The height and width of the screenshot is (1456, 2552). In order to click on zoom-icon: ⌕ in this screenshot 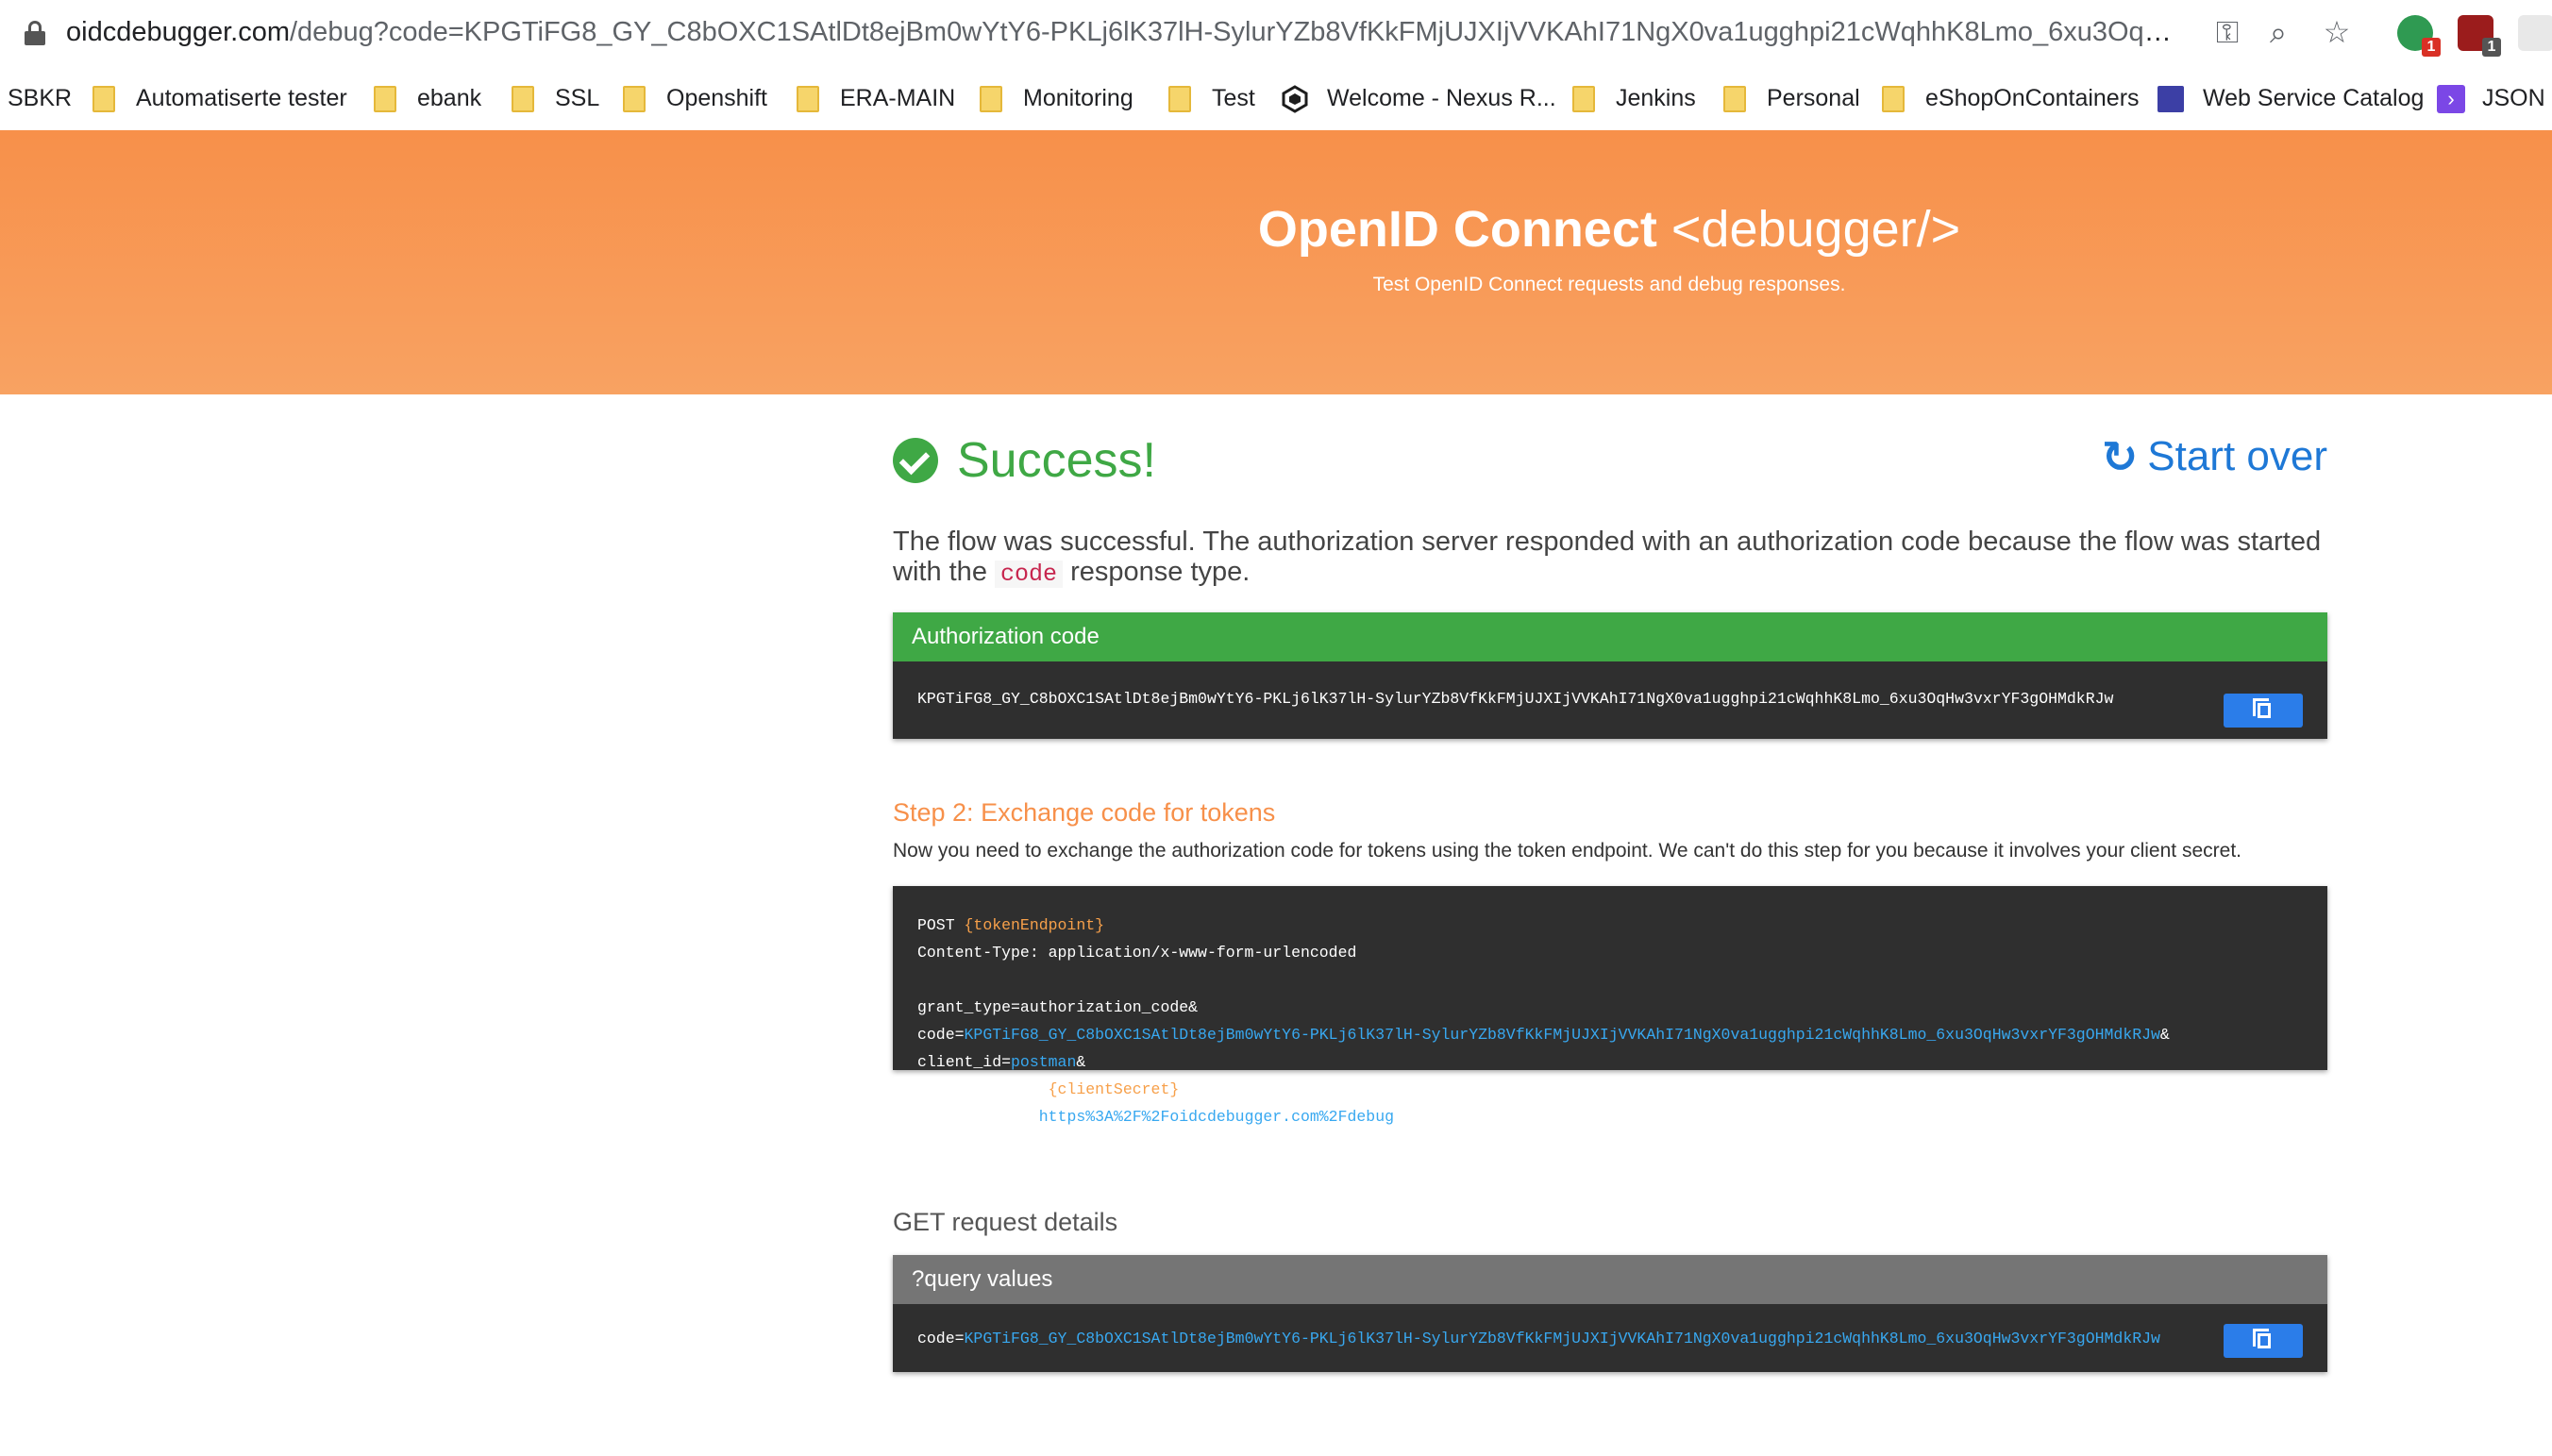, I will do `click(2278, 32)`.